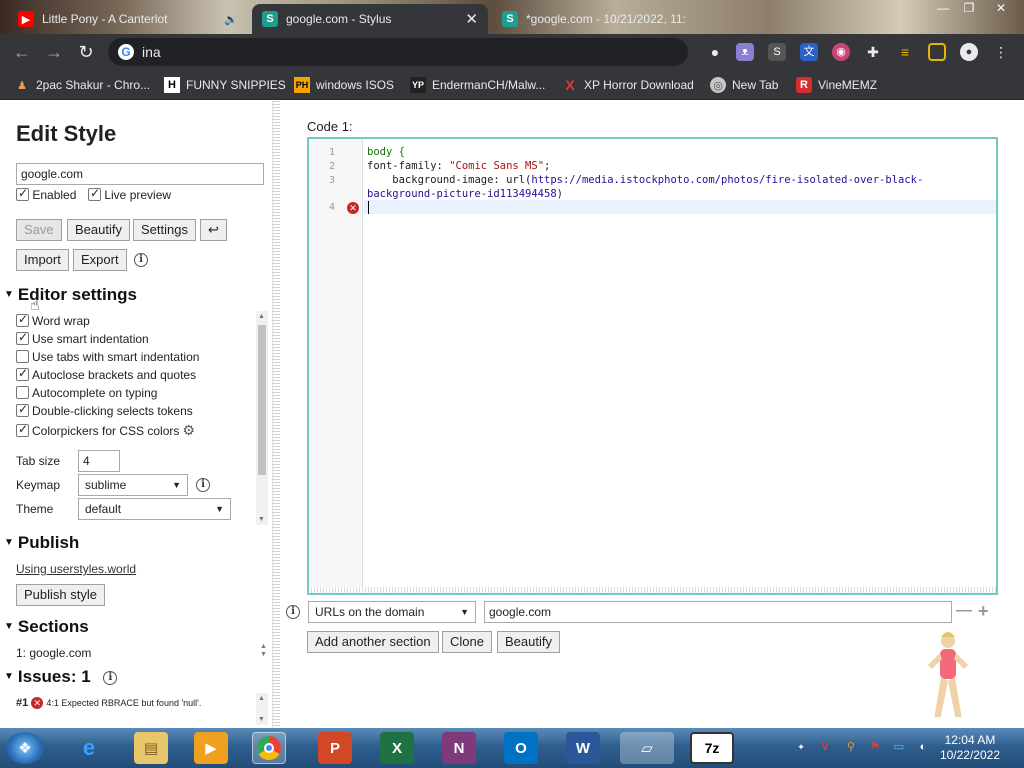  Describe the element at coordinates (225, 85) in the screenshot. I see `bookmark-item: H FUNNY SNIPPIES` at that location.